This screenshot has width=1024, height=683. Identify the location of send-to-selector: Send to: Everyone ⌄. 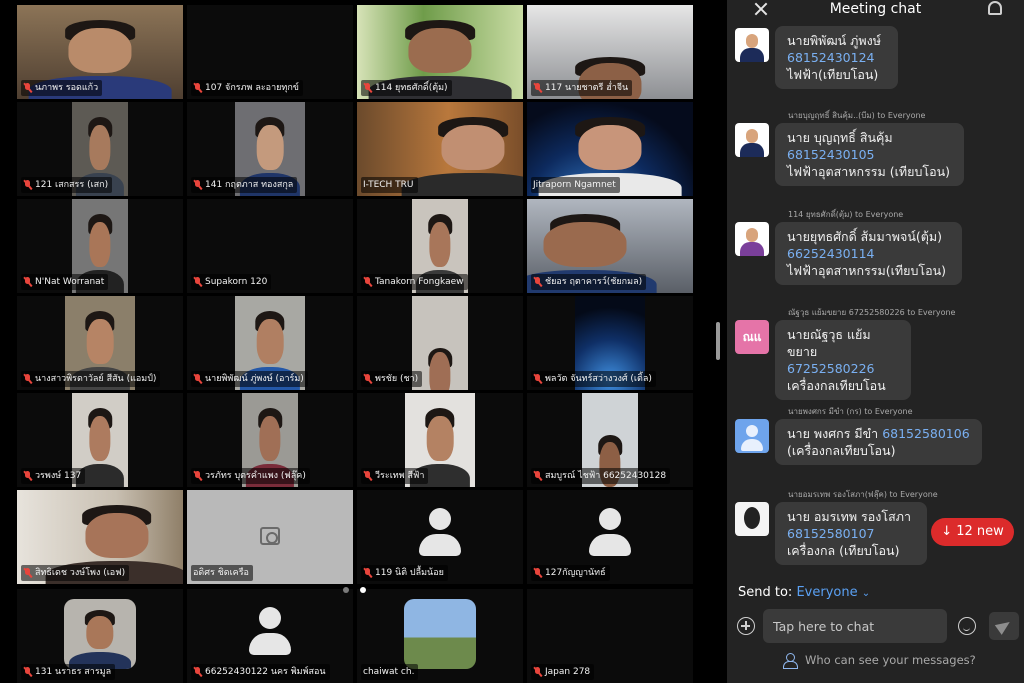
(804, 592).